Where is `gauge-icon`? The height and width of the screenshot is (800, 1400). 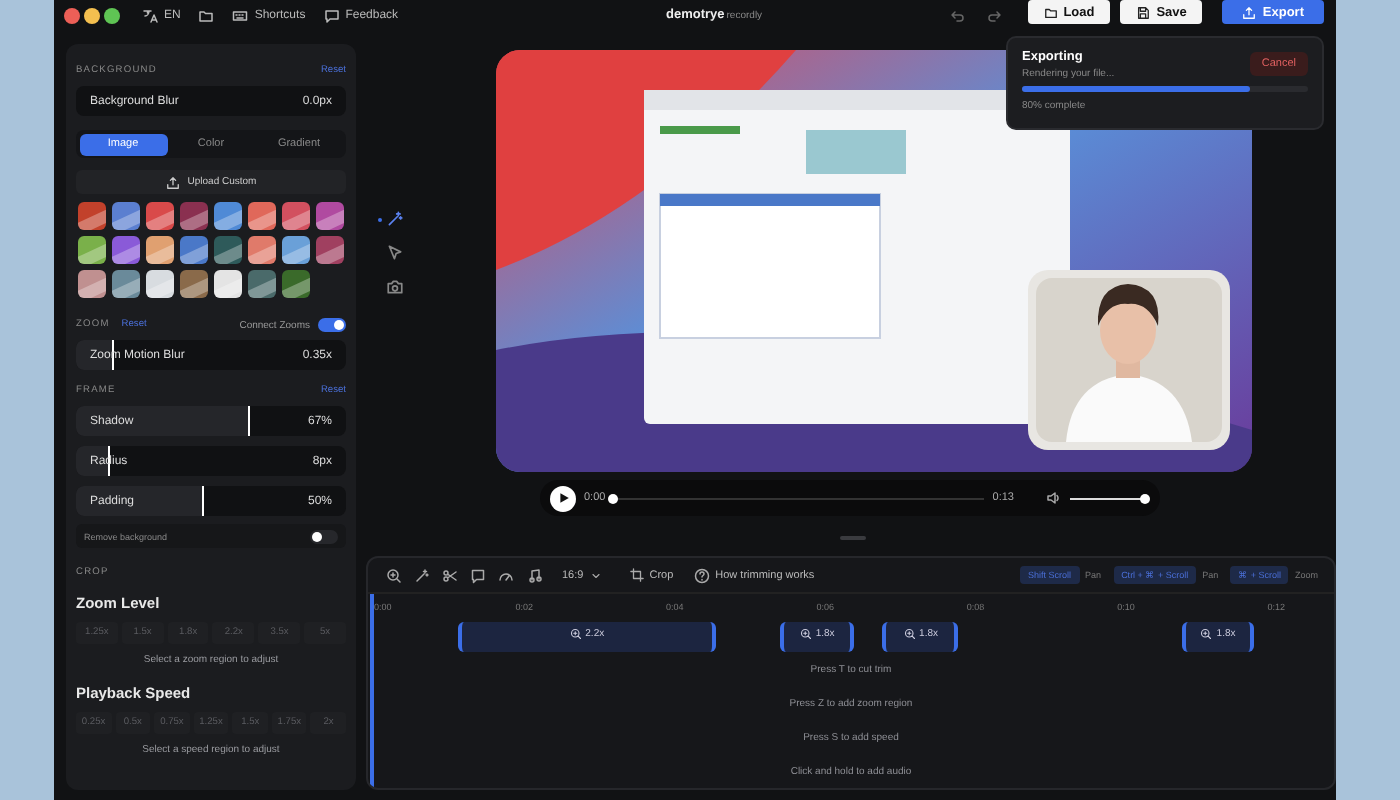
gauge-icon is located at coordinates (506, 575).